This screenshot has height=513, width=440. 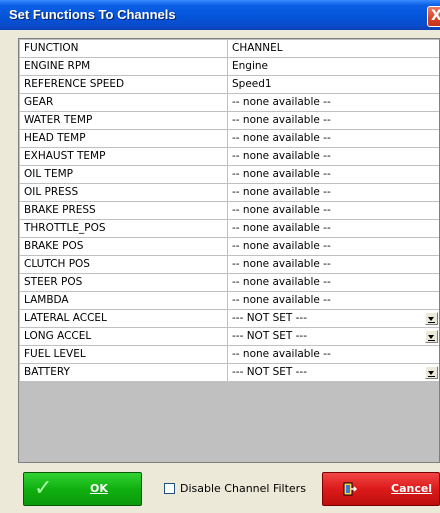 What do you see at coordinates (123, 156) in the screenshot?
I see `function-cell: EXHAUST TEMP` at bounding box center [123, 156].